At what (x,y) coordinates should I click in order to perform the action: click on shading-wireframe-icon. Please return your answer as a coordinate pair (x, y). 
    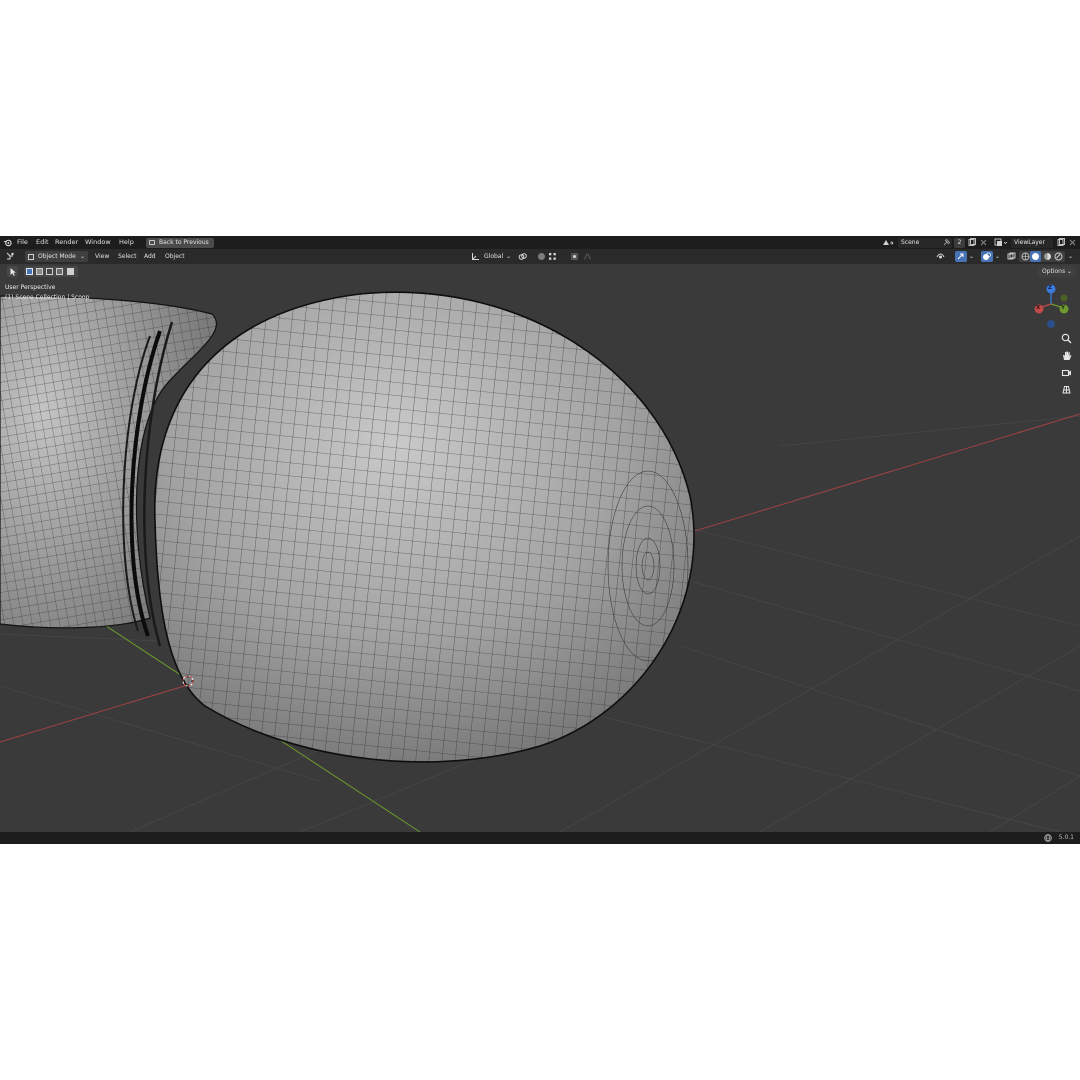
    Looking at the image, I should click on (1025, 256).